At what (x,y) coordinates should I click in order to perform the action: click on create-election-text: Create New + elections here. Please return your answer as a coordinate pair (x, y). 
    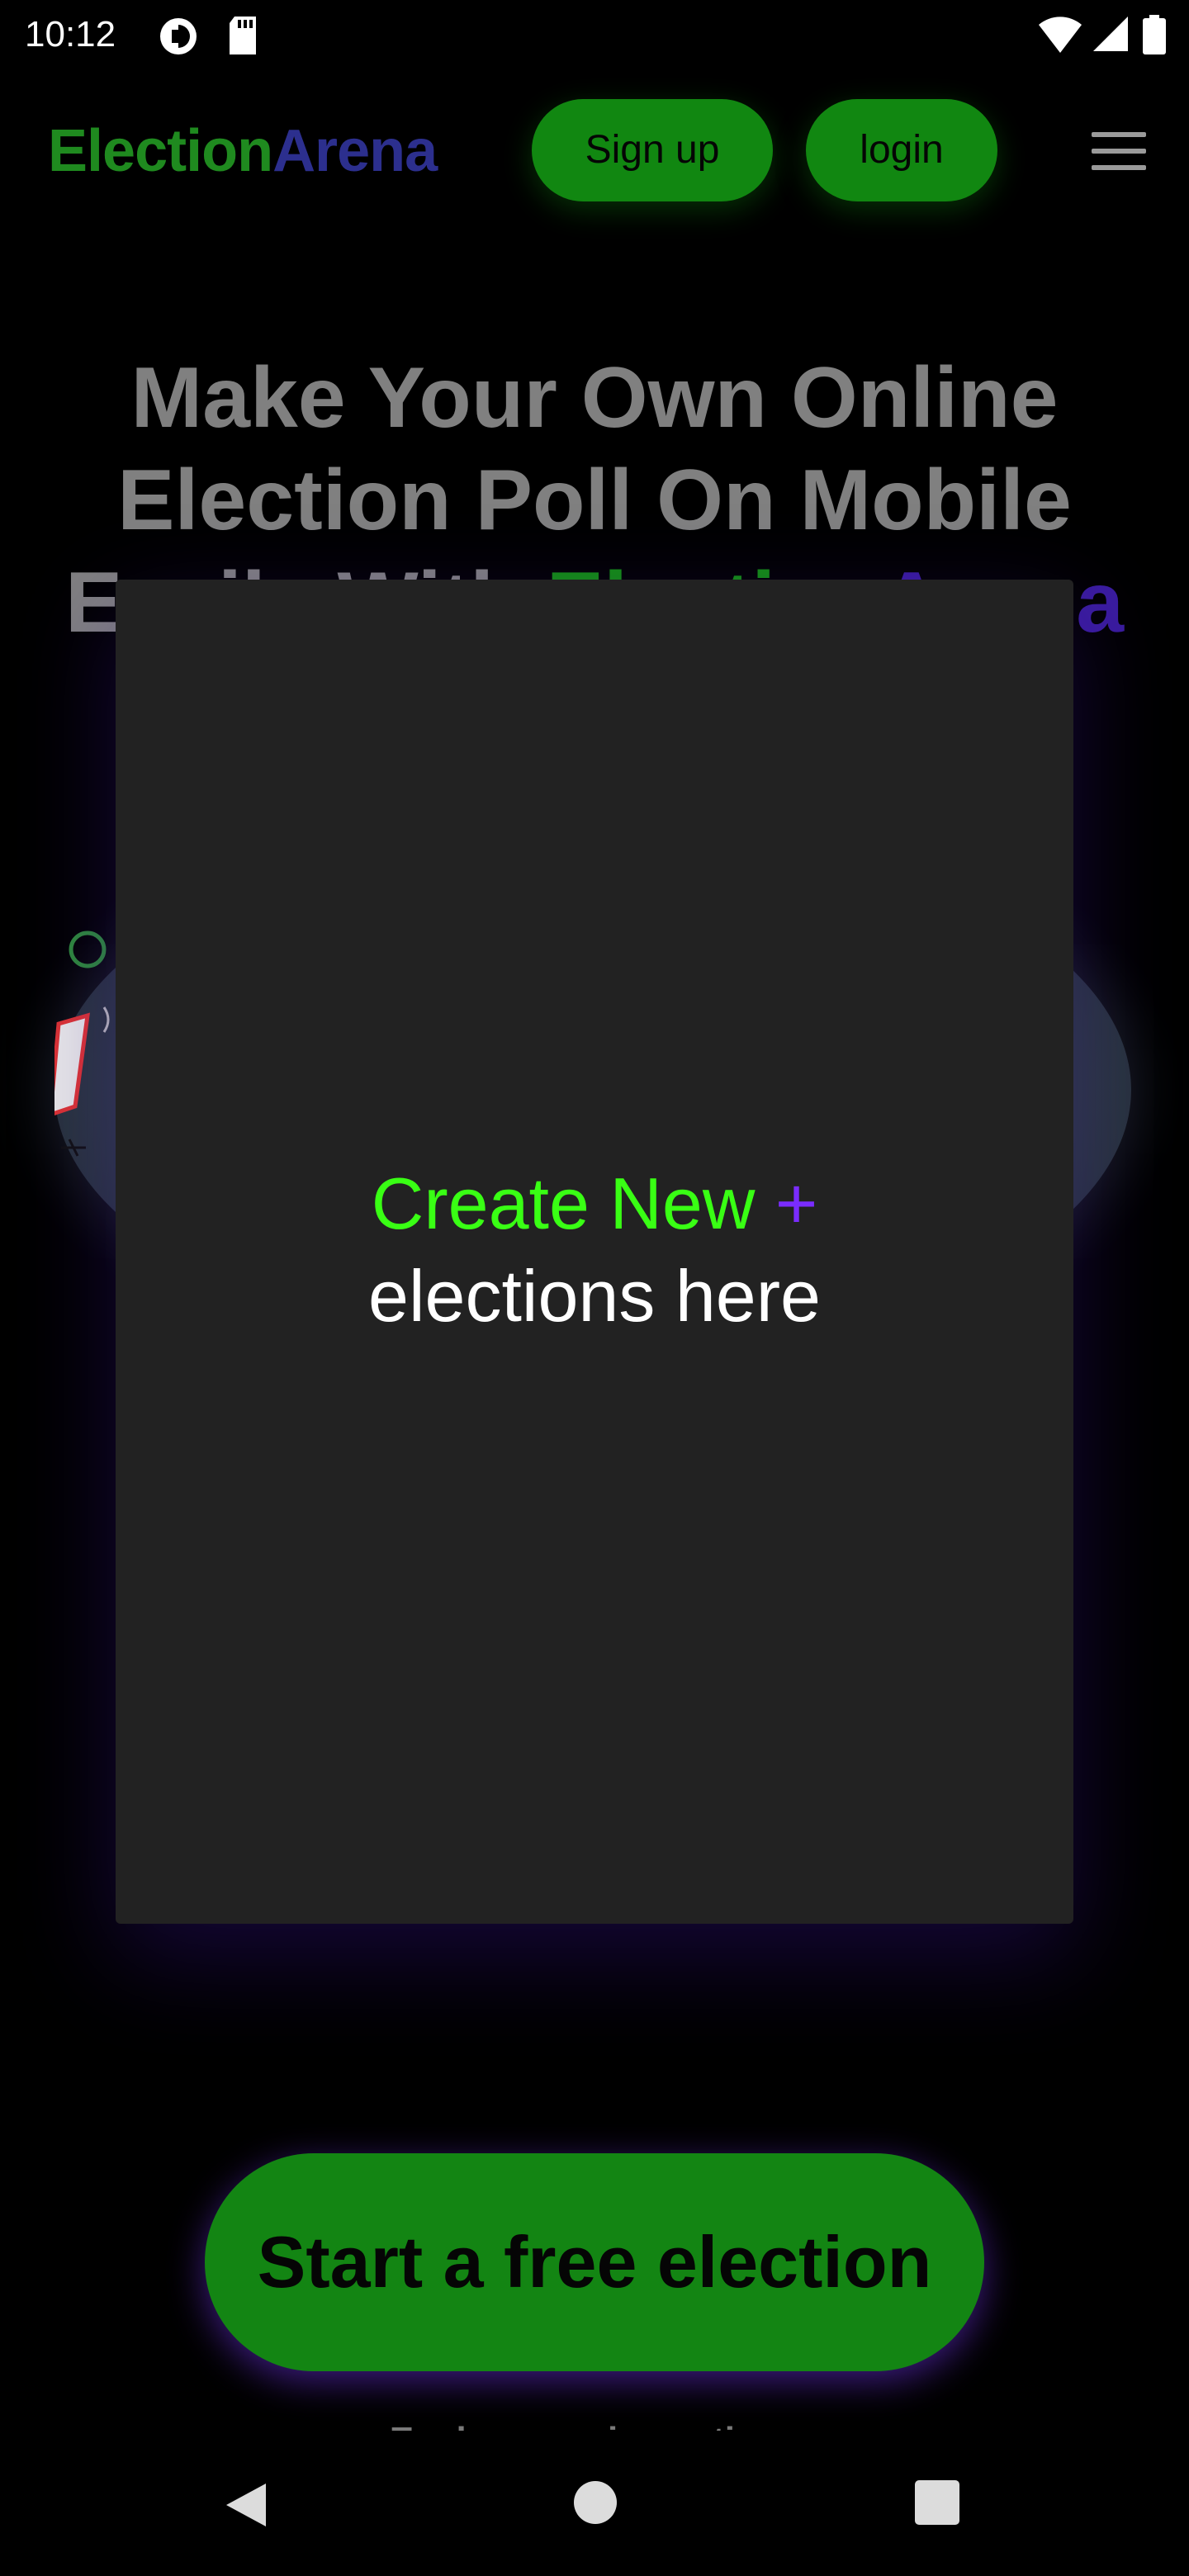
    Looking at the image, I should click on (594, 1250).